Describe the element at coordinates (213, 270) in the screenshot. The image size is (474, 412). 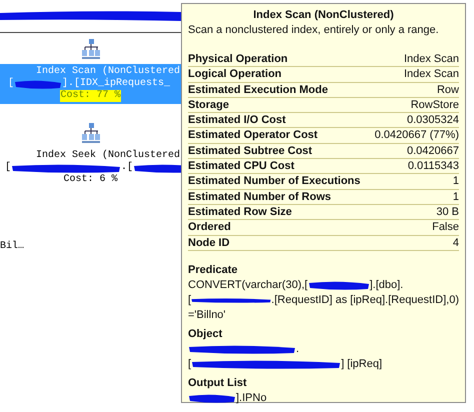
I see `section-heading: Predicate` at that location.